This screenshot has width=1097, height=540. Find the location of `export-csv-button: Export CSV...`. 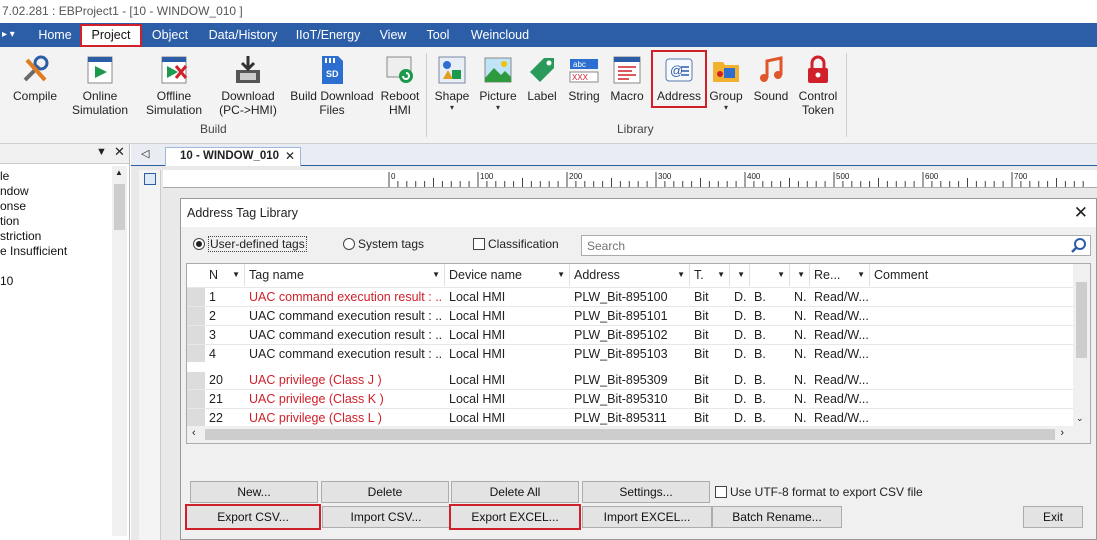

export-csv-button: Export CSV... is located at coordinates (253, 517).